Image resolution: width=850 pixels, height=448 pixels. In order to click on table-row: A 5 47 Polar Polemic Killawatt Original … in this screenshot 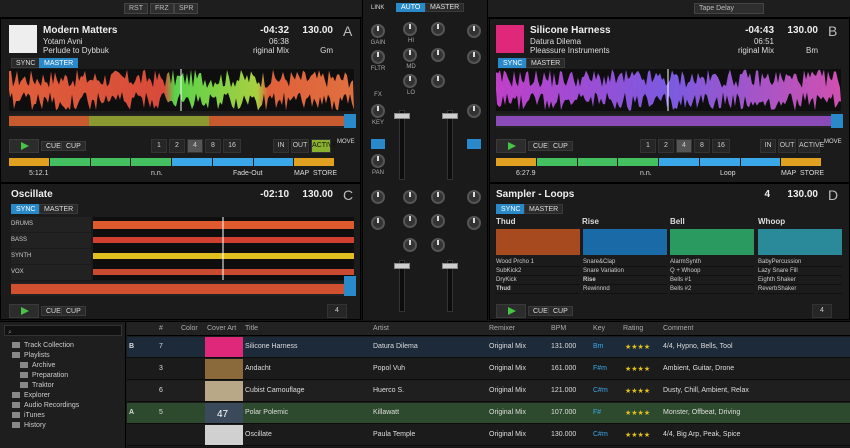, I will do `click(488, 413)`.